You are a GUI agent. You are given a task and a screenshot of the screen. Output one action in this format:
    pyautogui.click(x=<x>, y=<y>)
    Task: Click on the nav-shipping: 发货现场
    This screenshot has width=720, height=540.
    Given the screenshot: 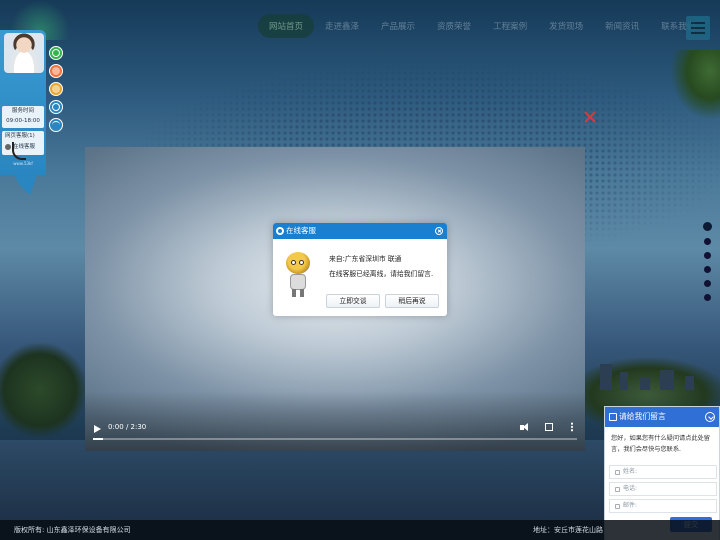 What is the action you would take?
    pyautogui.click(x=566, y=26)
    